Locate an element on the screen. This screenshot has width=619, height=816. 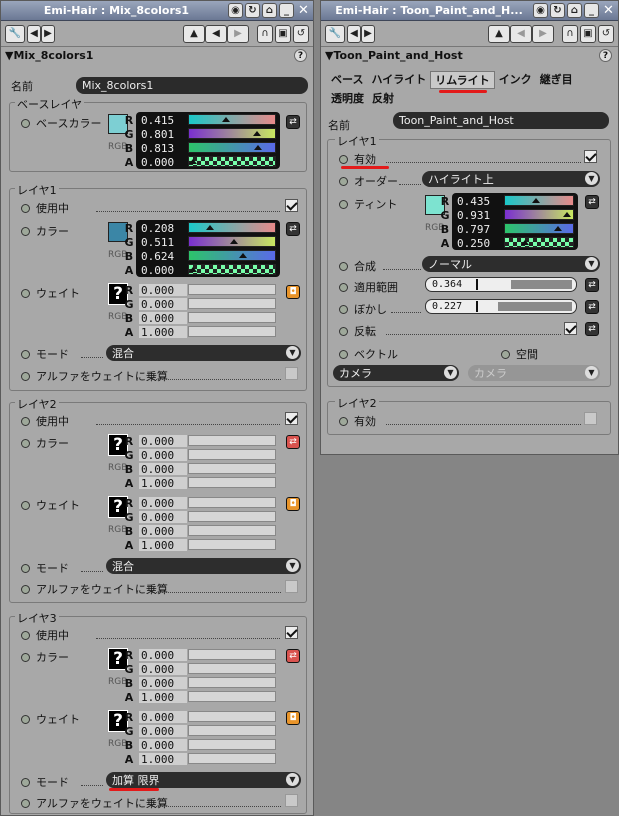
material-header: ▼ Mix_8colors1 ? is located at coordinates (157, 55).